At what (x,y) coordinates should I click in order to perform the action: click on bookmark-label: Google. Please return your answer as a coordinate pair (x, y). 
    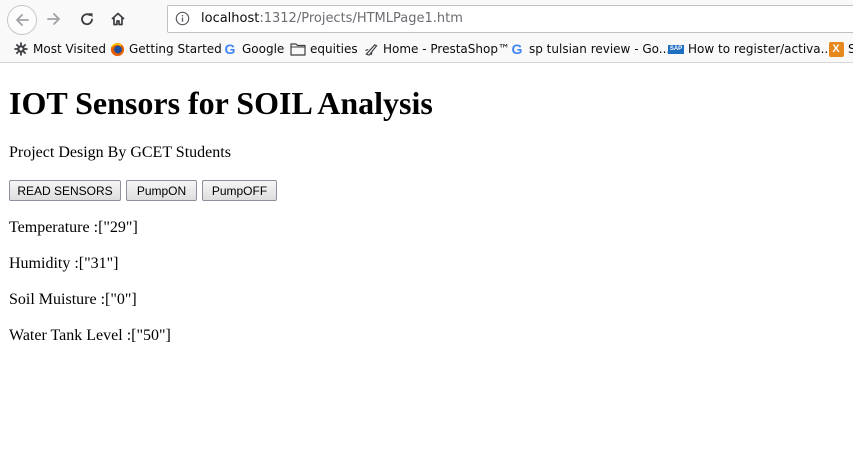
    Looking at the image, I should click on (263, 49).